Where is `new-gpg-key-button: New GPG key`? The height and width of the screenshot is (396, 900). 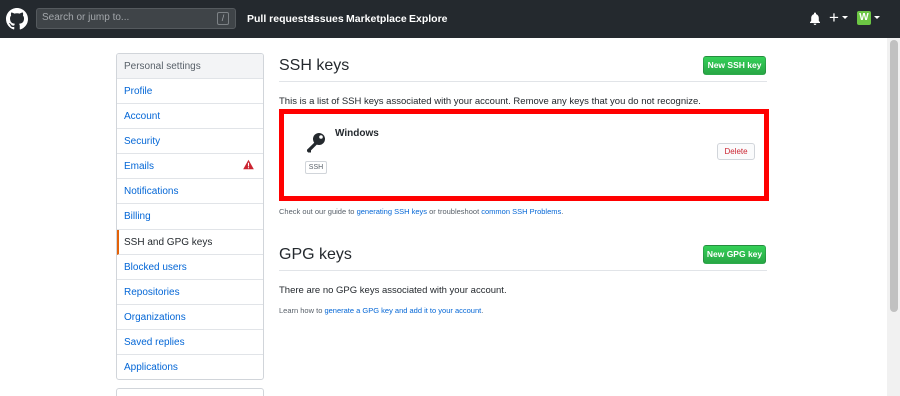
new-gpg-key-button: New GPG key is located at coordinates (734, 254).